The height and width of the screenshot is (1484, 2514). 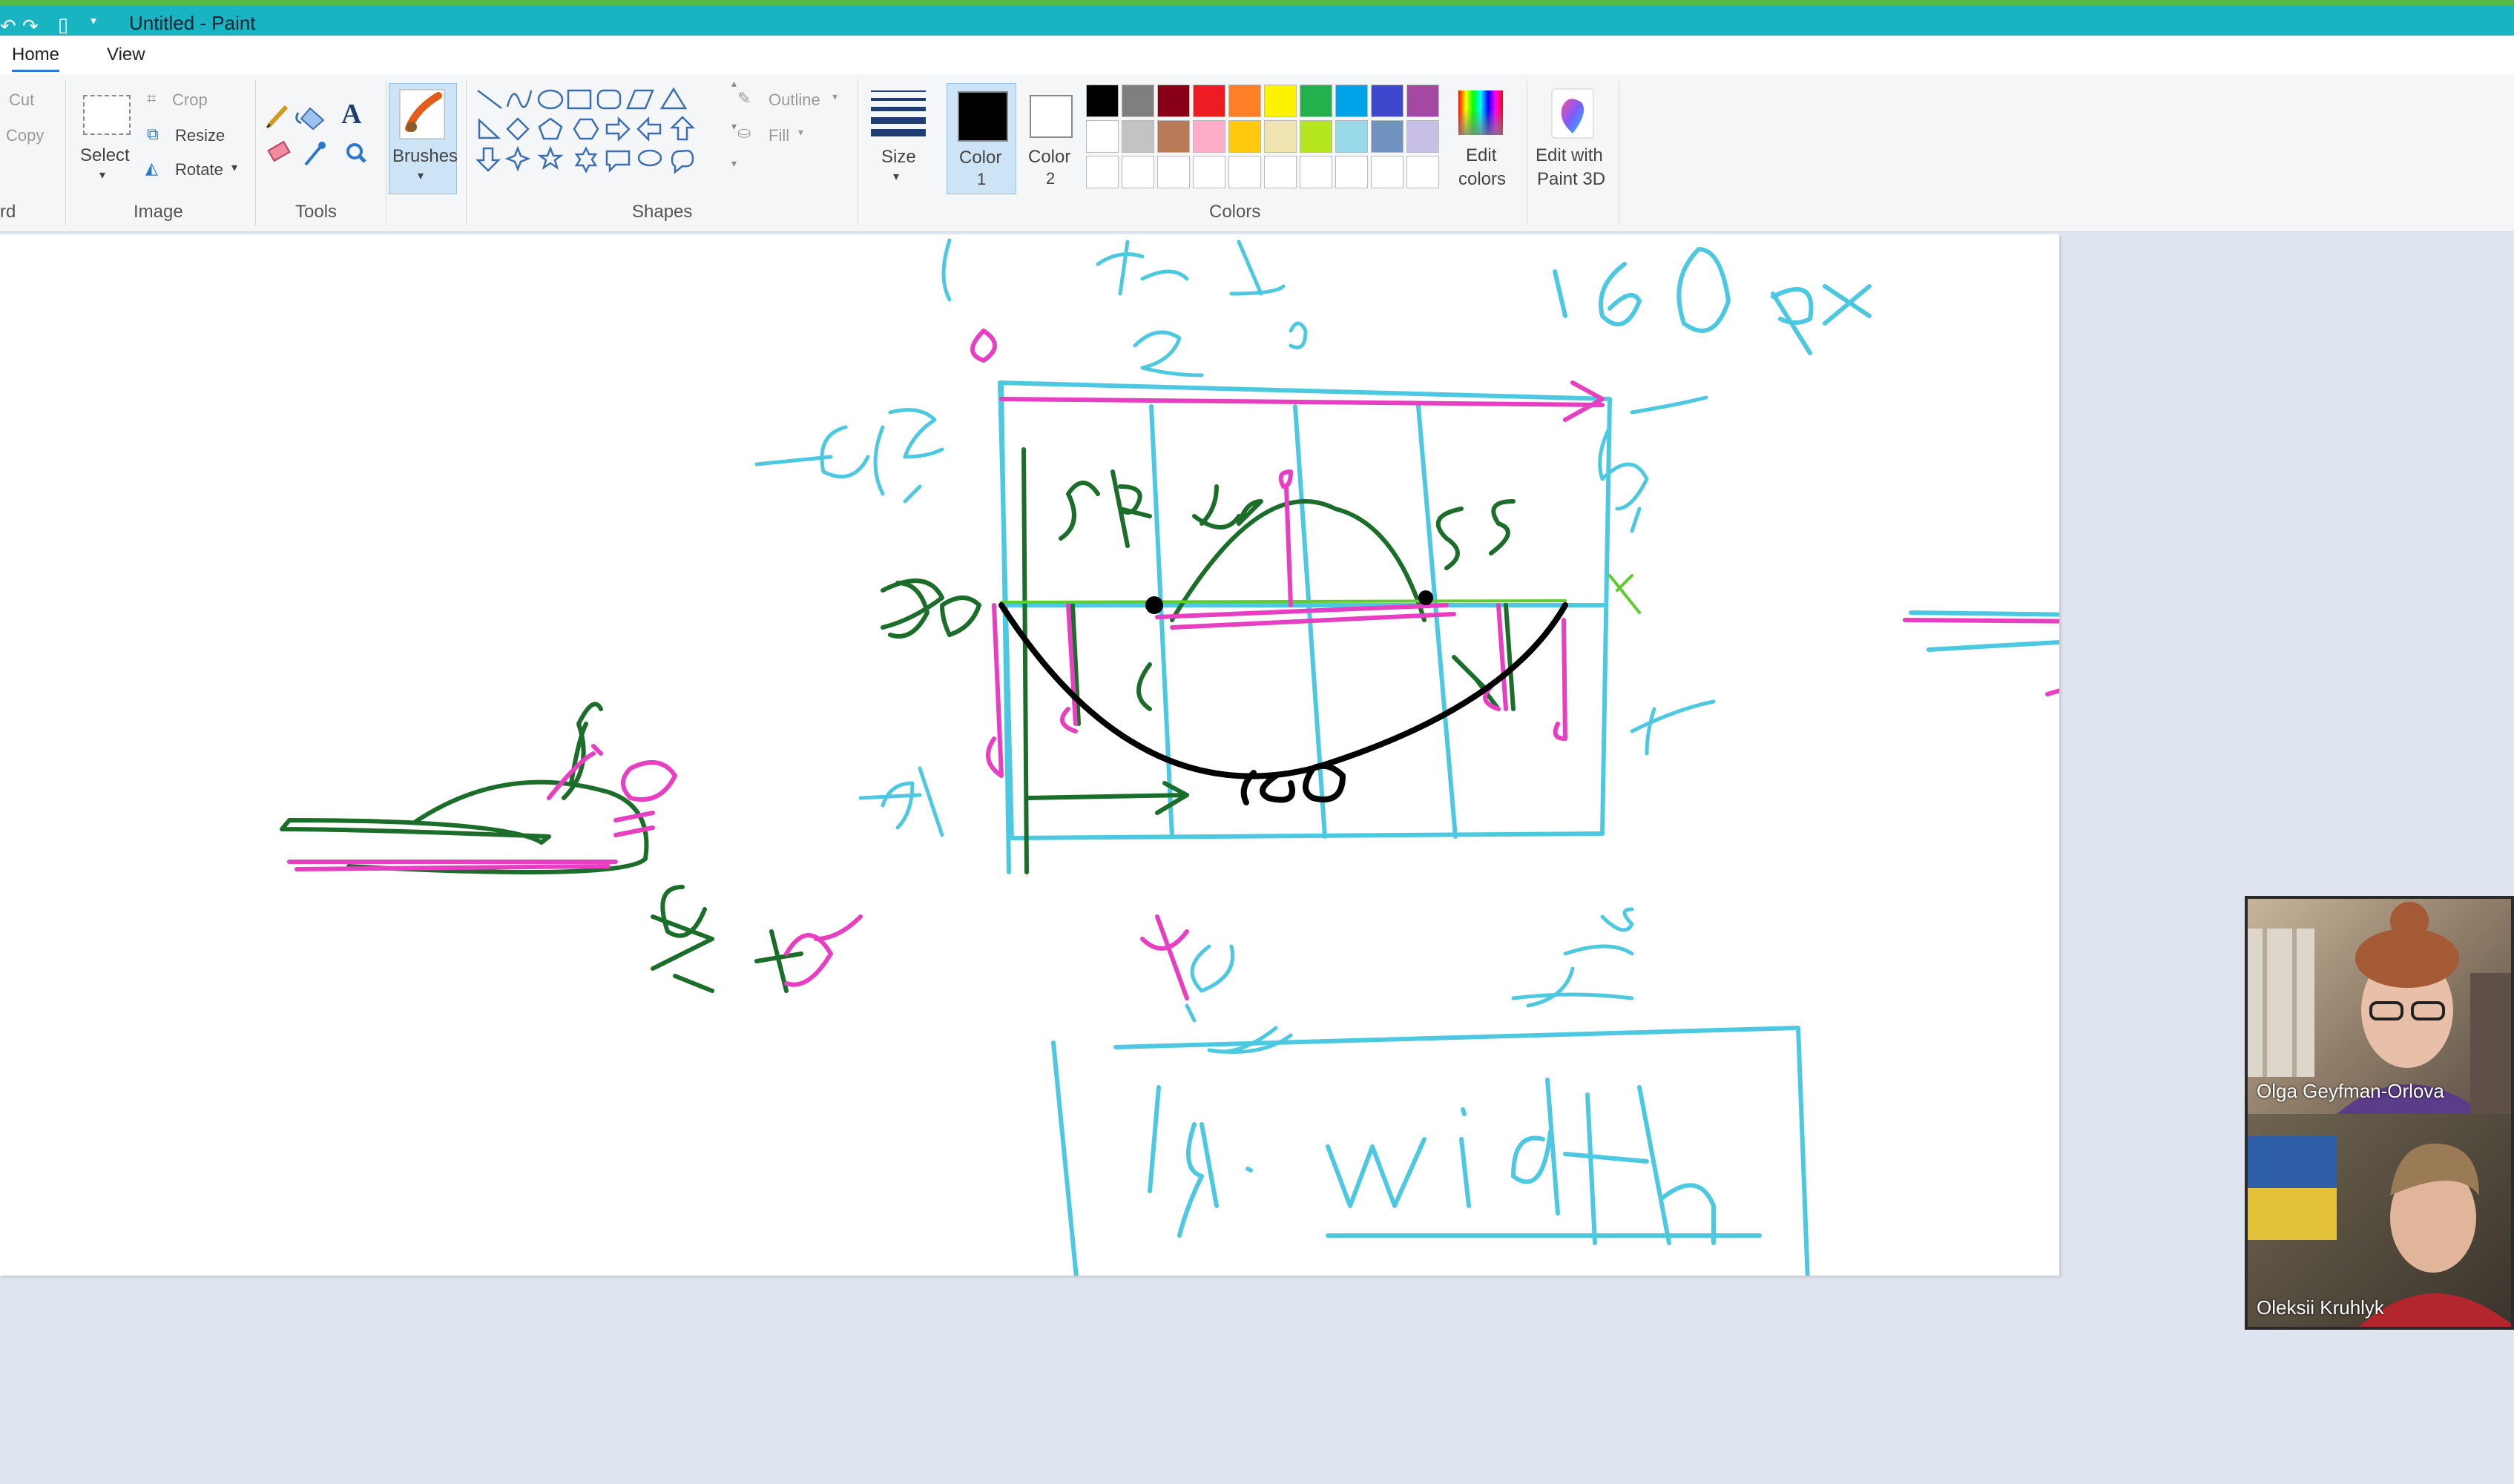 I want to click on right-arrow-shape-icon, so click(x=618, y=129).